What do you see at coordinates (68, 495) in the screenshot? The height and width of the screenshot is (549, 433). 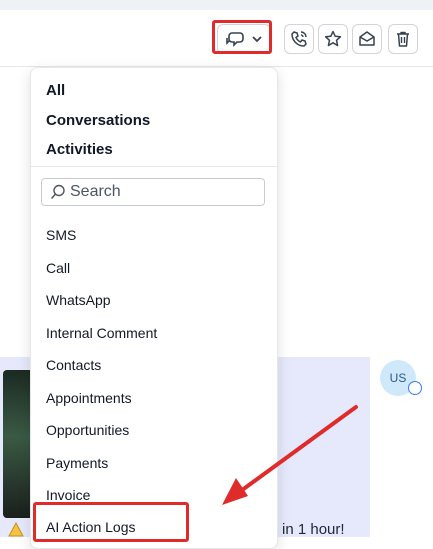 I see `menu-item-invoice: Invoice` at bounding box center [68, 495].